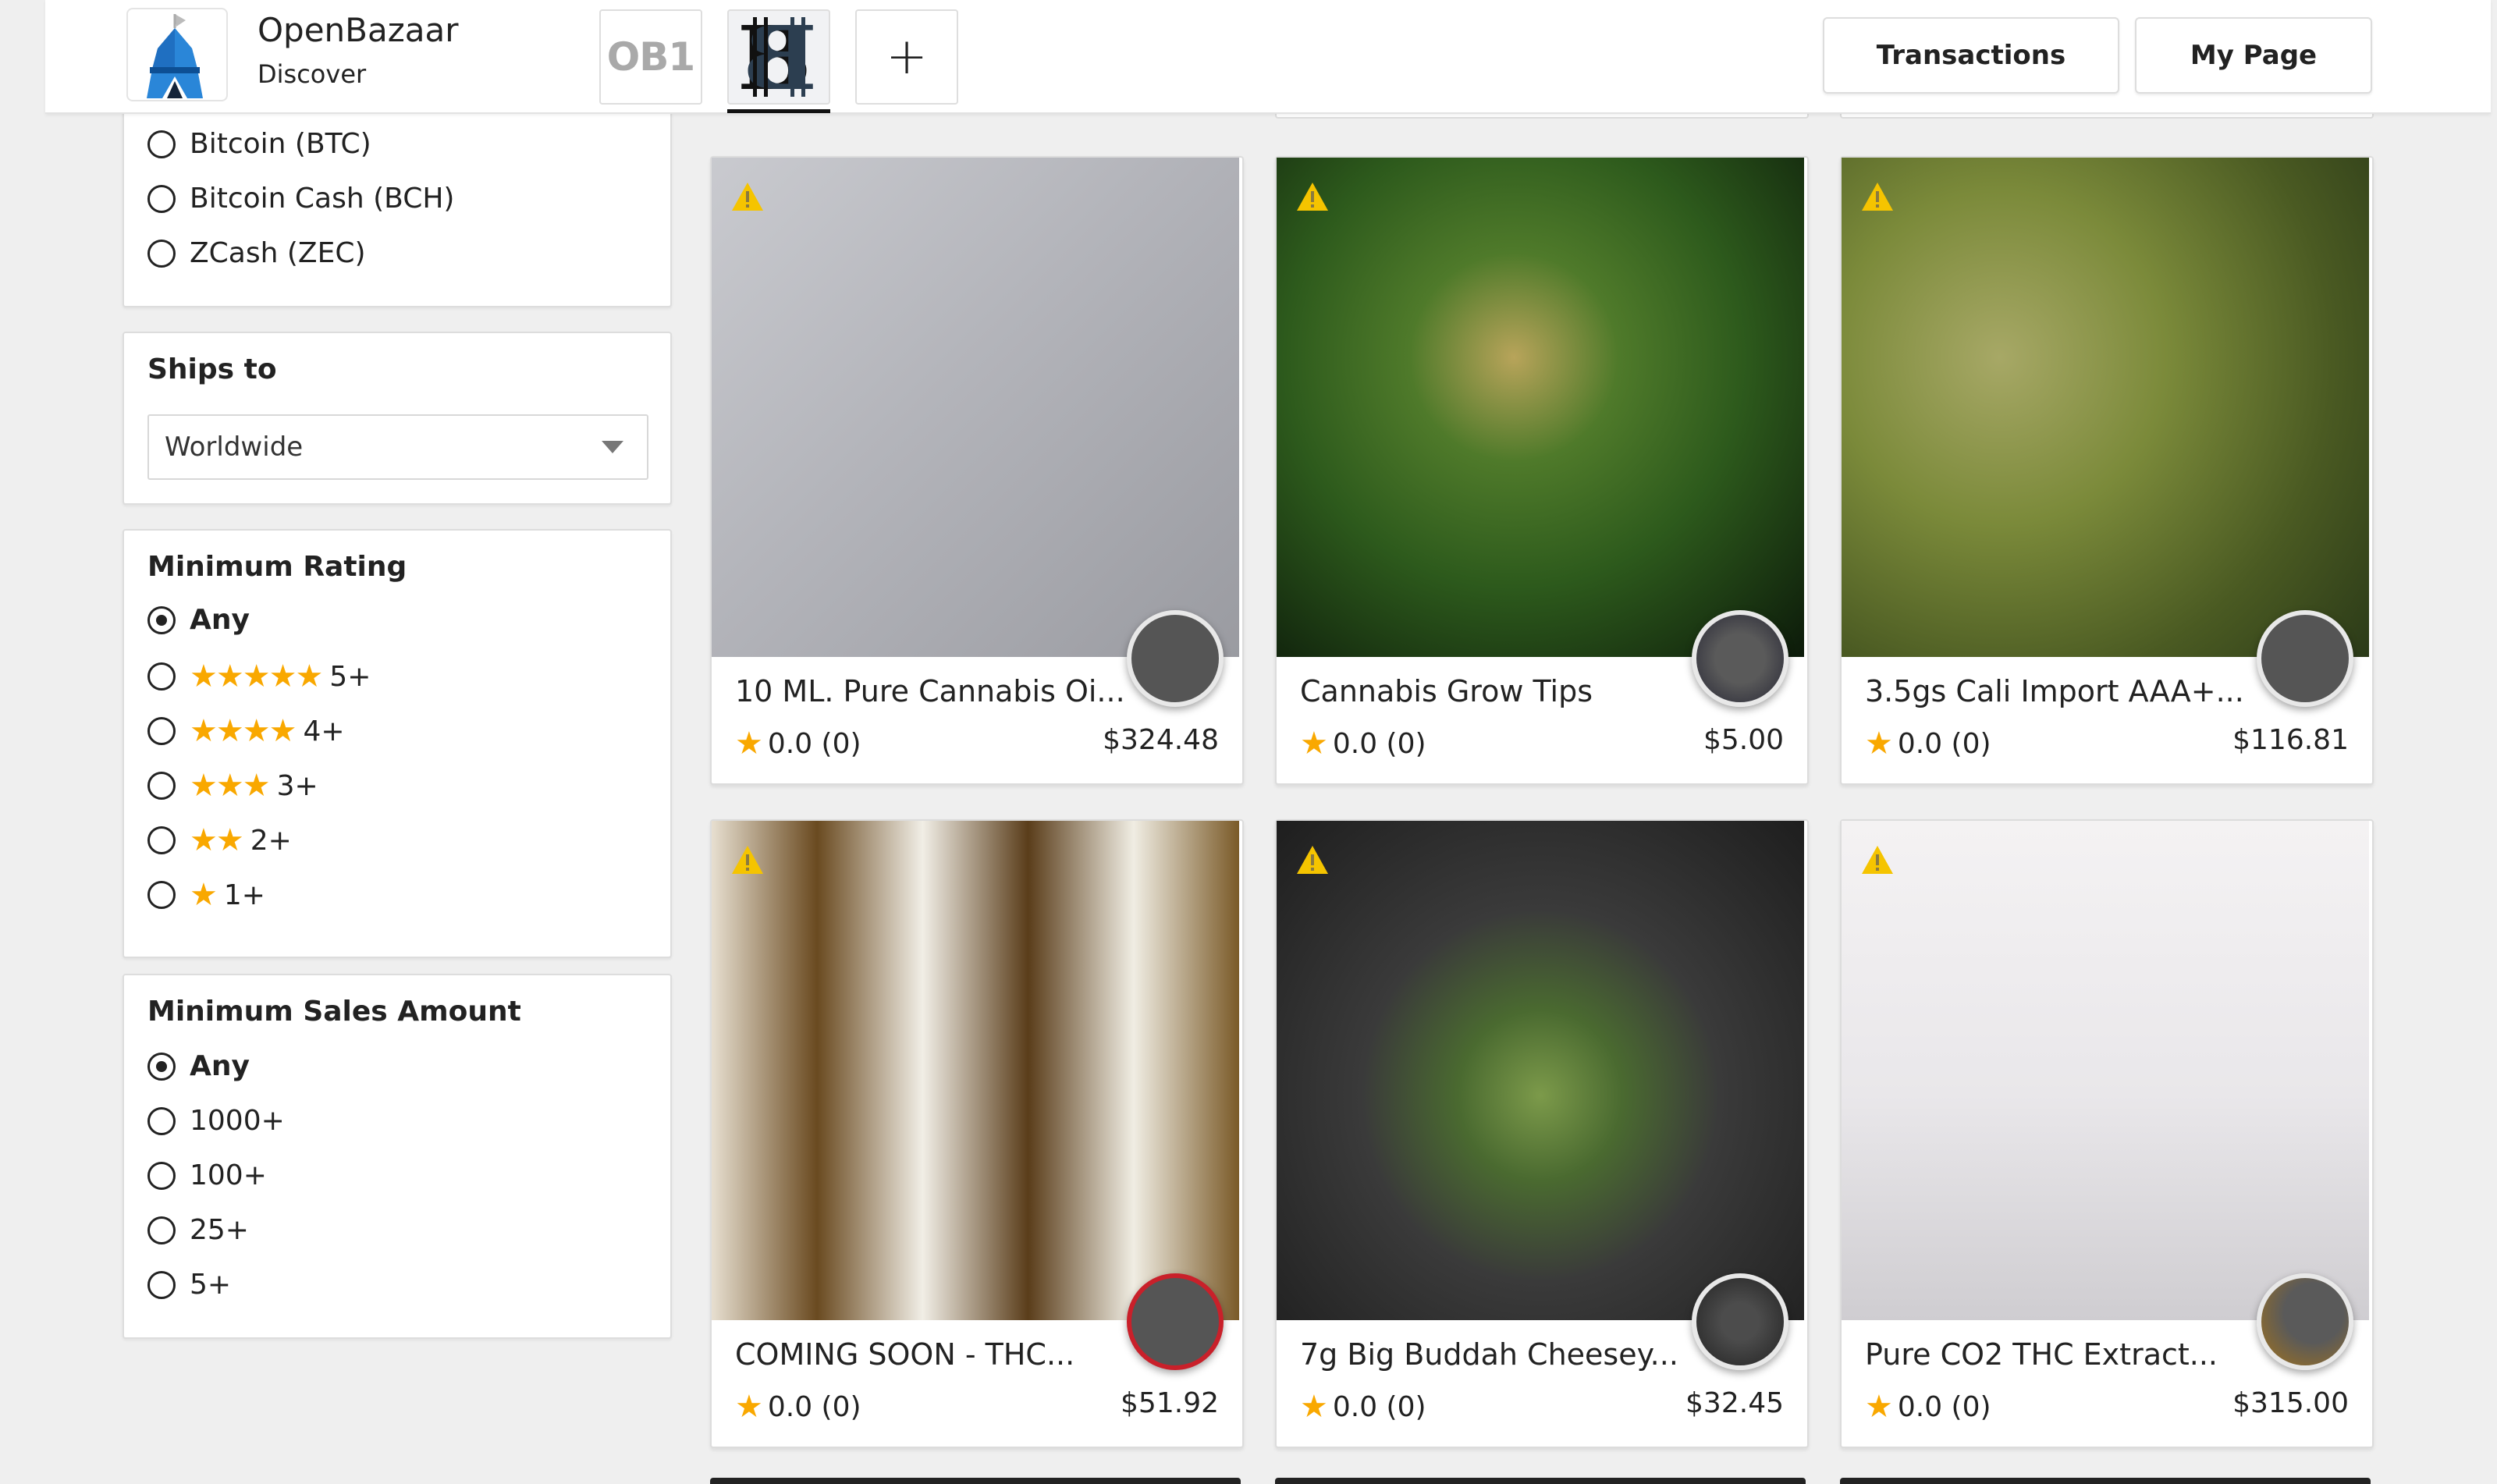  What do you see at coordinates (397, 447) in the screenshot?
I see `ships-to-select: Worldwide` at bounding box center [397, 447].